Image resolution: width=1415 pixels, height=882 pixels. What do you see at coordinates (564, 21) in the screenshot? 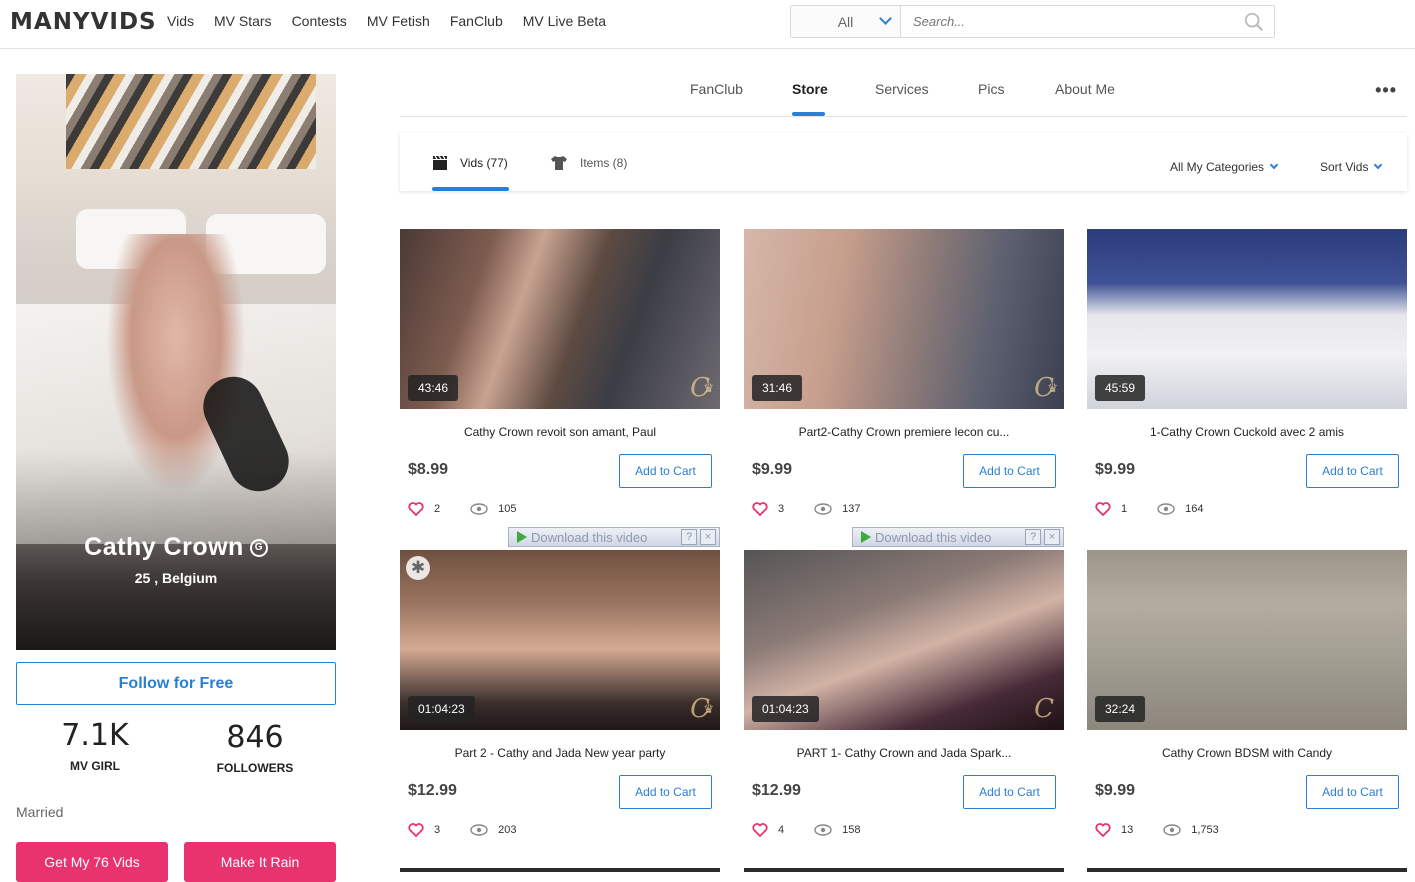
I see `nav-mv-live-beta: MV Live Beta` at bounding box center [564, 21].